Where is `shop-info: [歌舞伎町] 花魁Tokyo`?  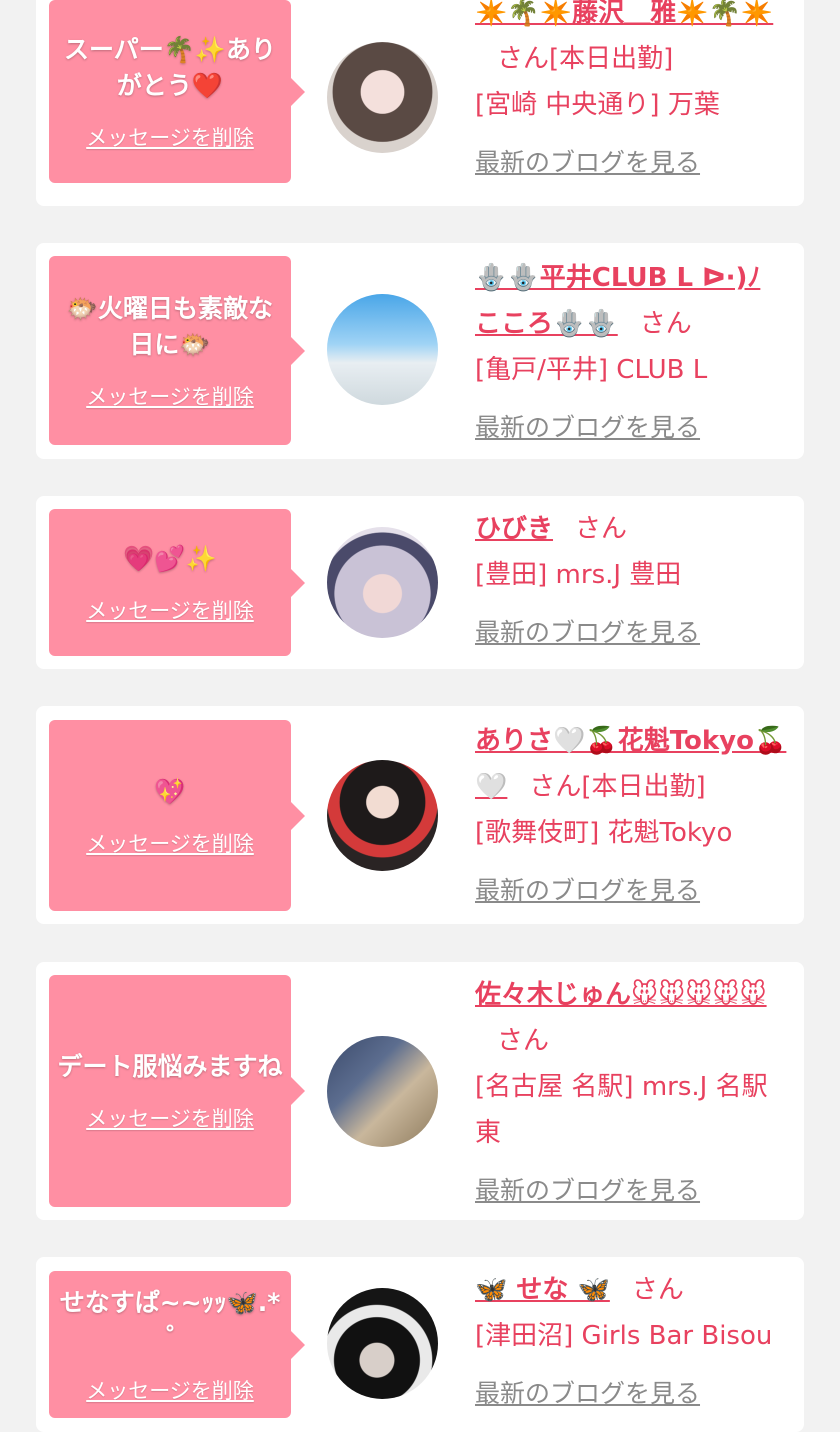
shop-info: [歌舞伎町] 花魁Tokyo is located at coordinates (604, 833).